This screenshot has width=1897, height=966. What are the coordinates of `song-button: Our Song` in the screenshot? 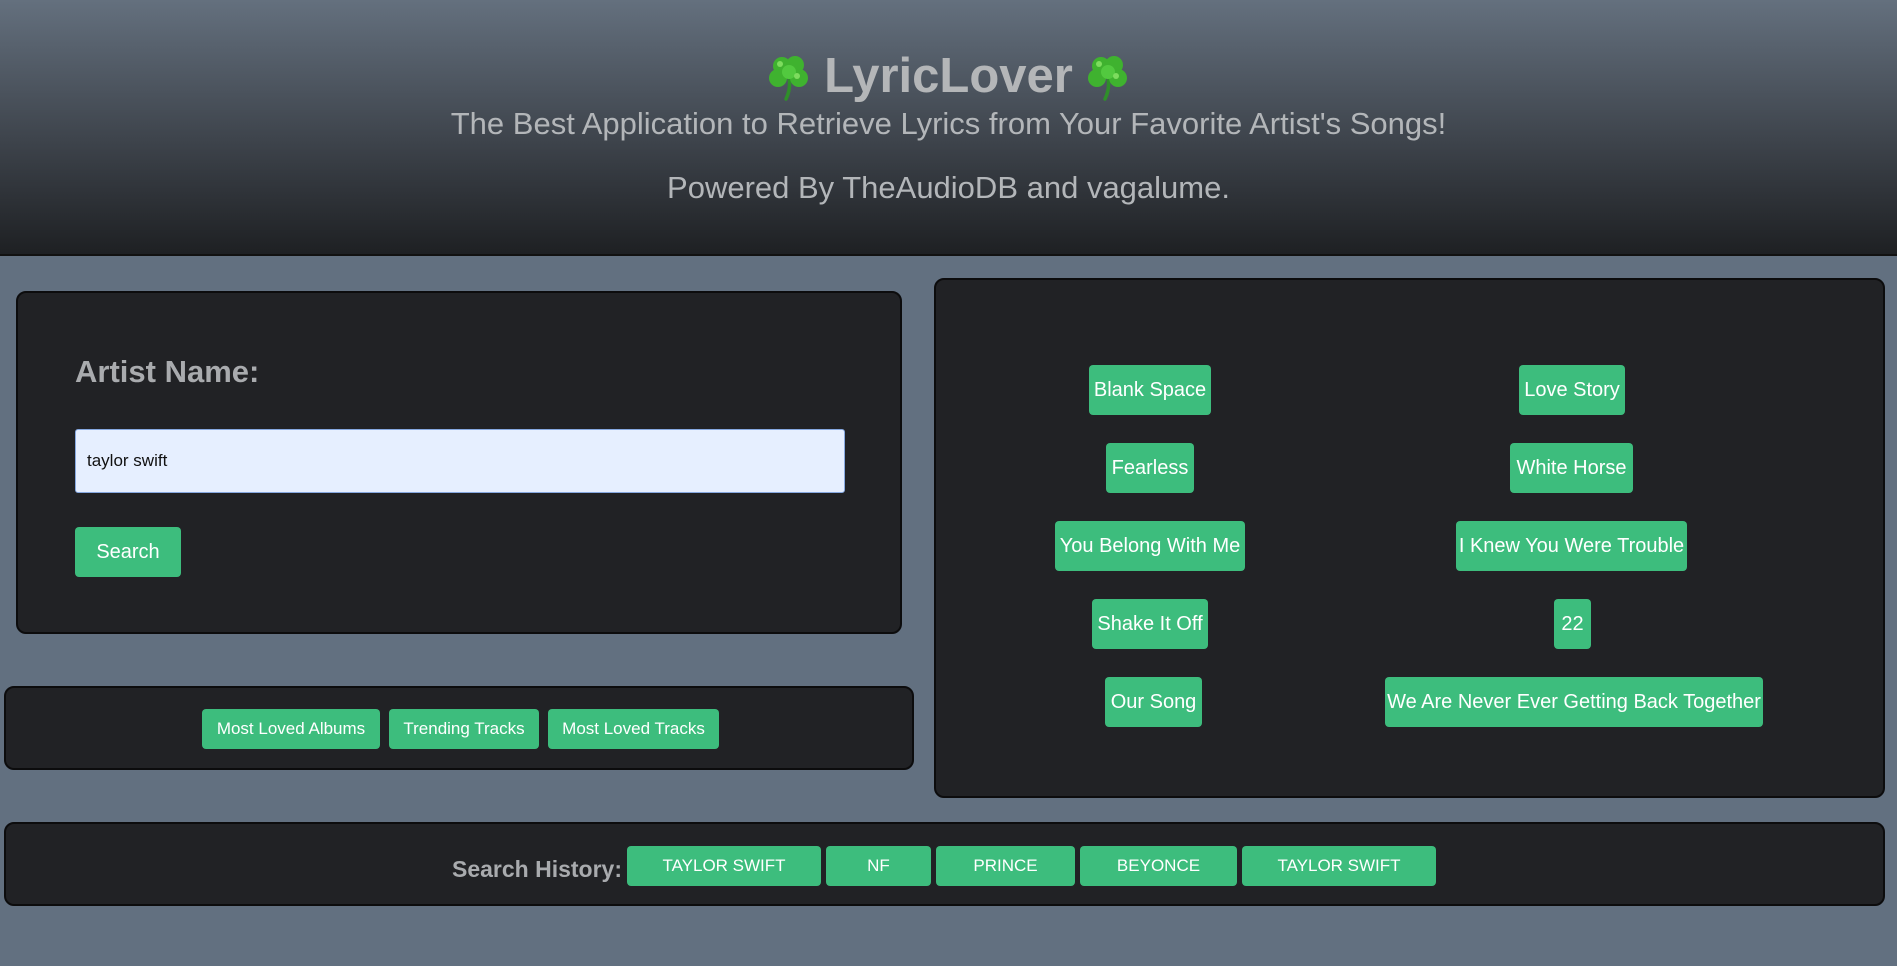 It's located at (1153, 702).